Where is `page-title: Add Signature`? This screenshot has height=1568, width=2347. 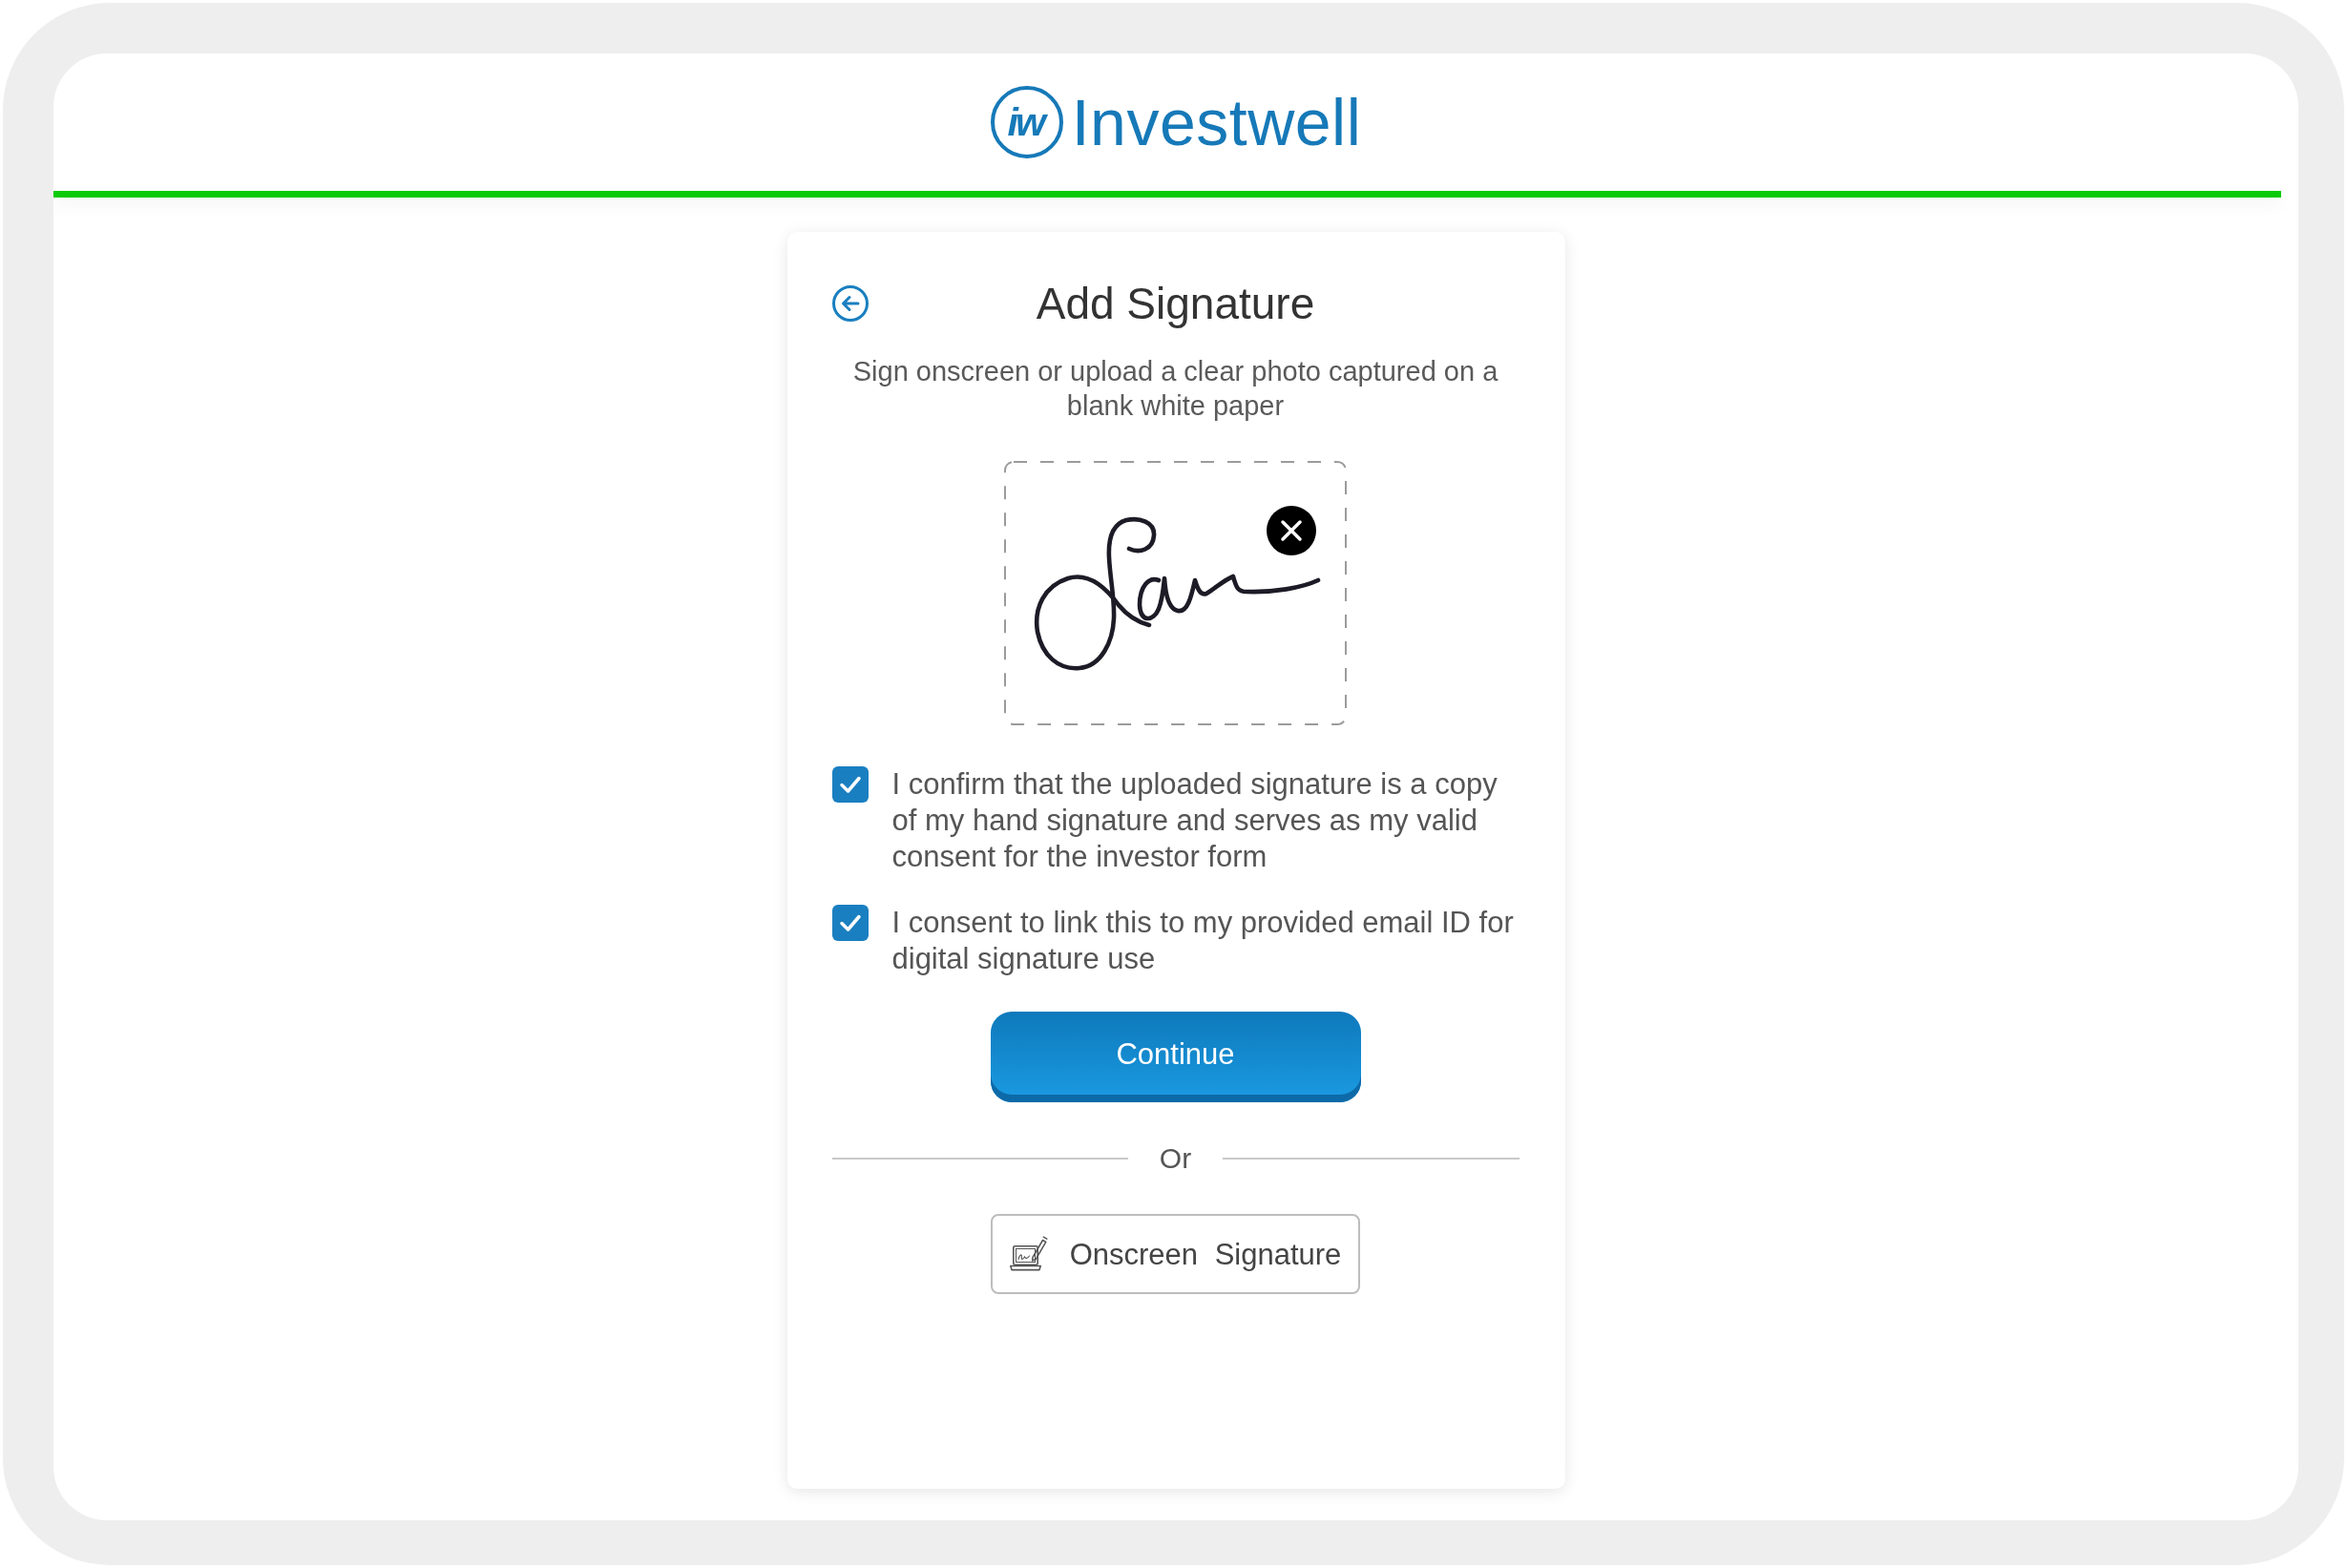
page-title: Add Signature is located at coordinates (1175, 304).